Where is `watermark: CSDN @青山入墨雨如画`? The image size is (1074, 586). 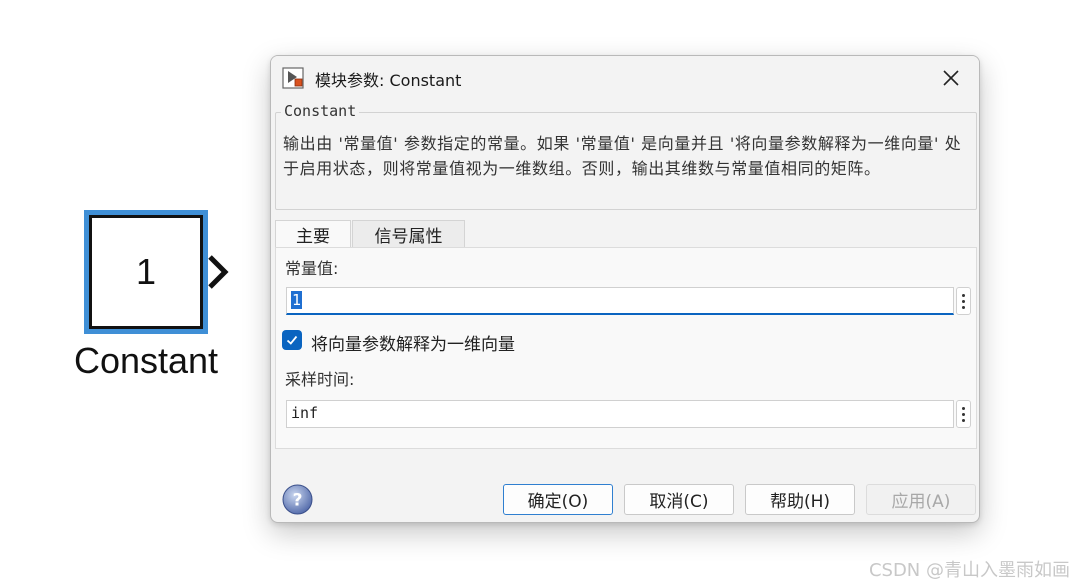 watermark: CSDN @青山入墨雨如画 is located at coordinates (969, 570).